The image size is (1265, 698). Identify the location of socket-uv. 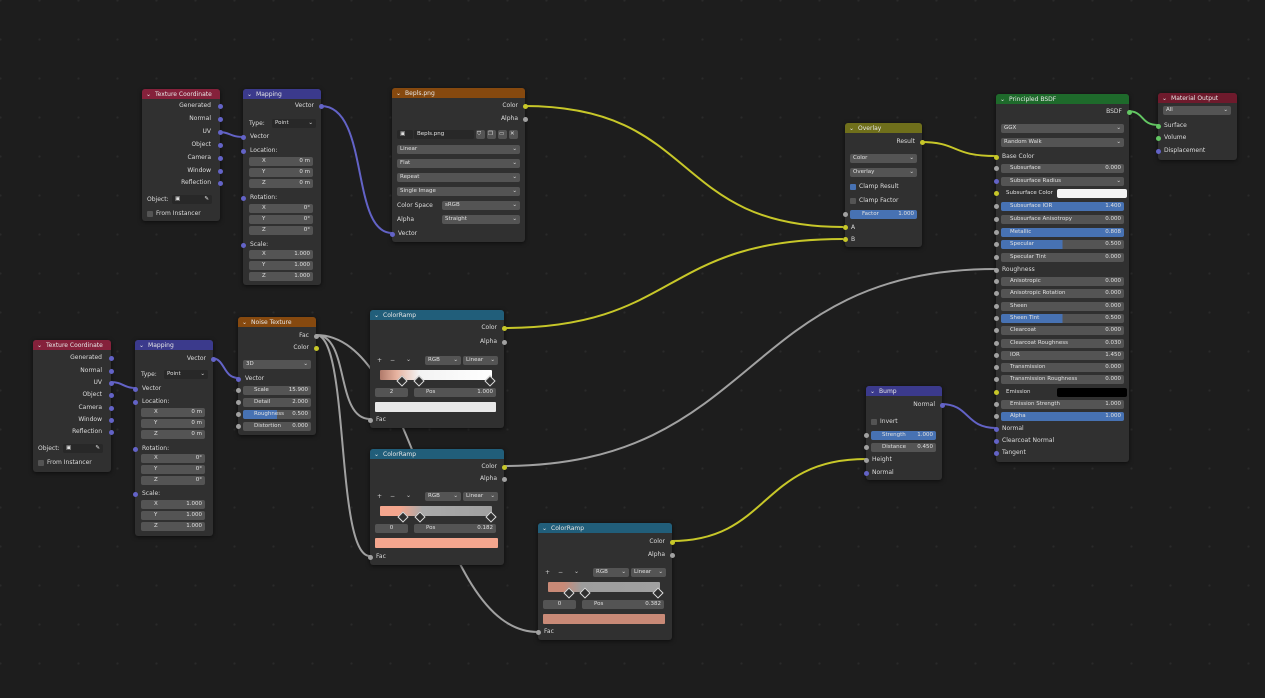
(220, 132).